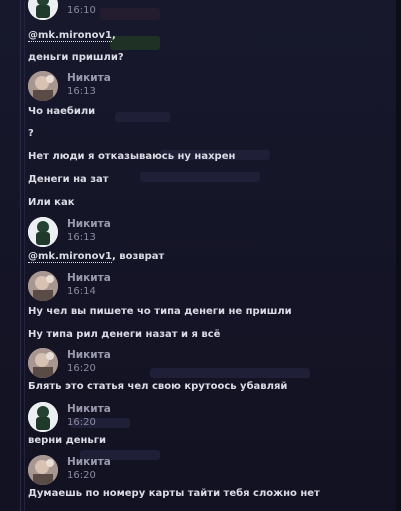 This screenshot has height=511, width=401. Describe the element at coordinates (68, 179) in the screenshot. I see `message-text: Денеги на зат` at that location.